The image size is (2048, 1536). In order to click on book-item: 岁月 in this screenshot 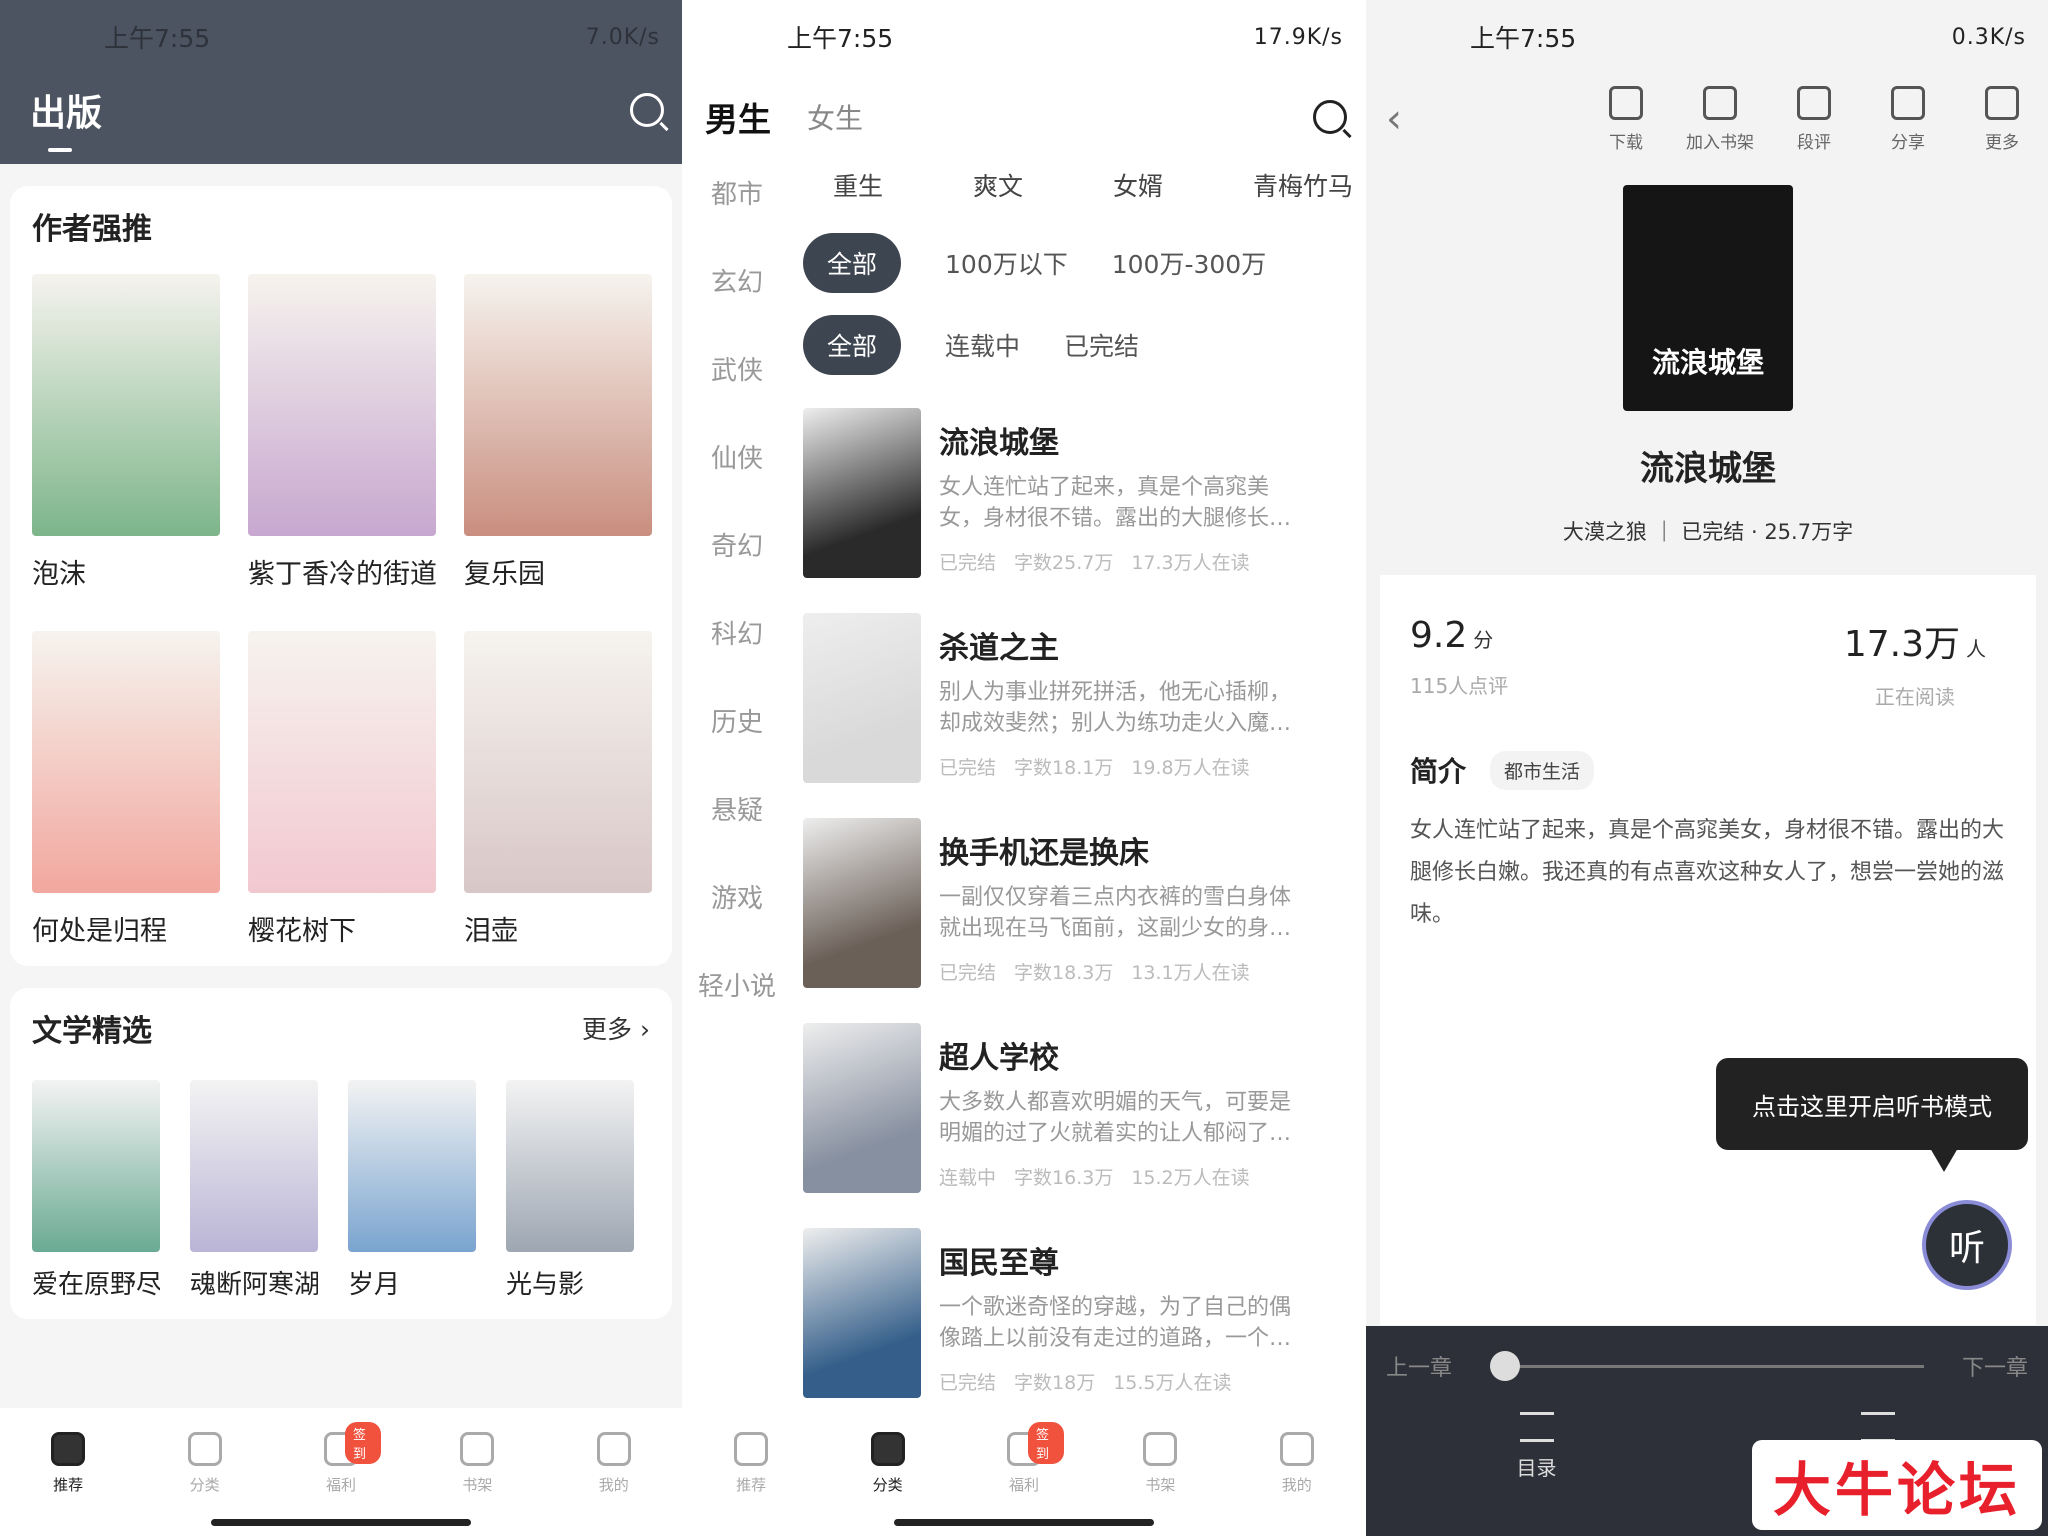, I will do `click(412, 1190)`.